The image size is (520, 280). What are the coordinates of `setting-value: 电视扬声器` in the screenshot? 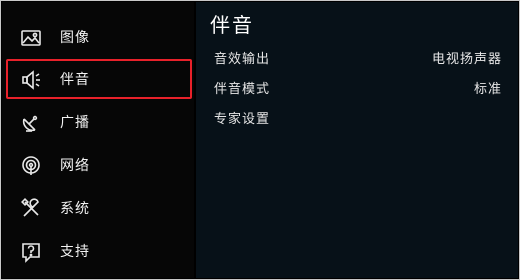 It's located at (466, 59).